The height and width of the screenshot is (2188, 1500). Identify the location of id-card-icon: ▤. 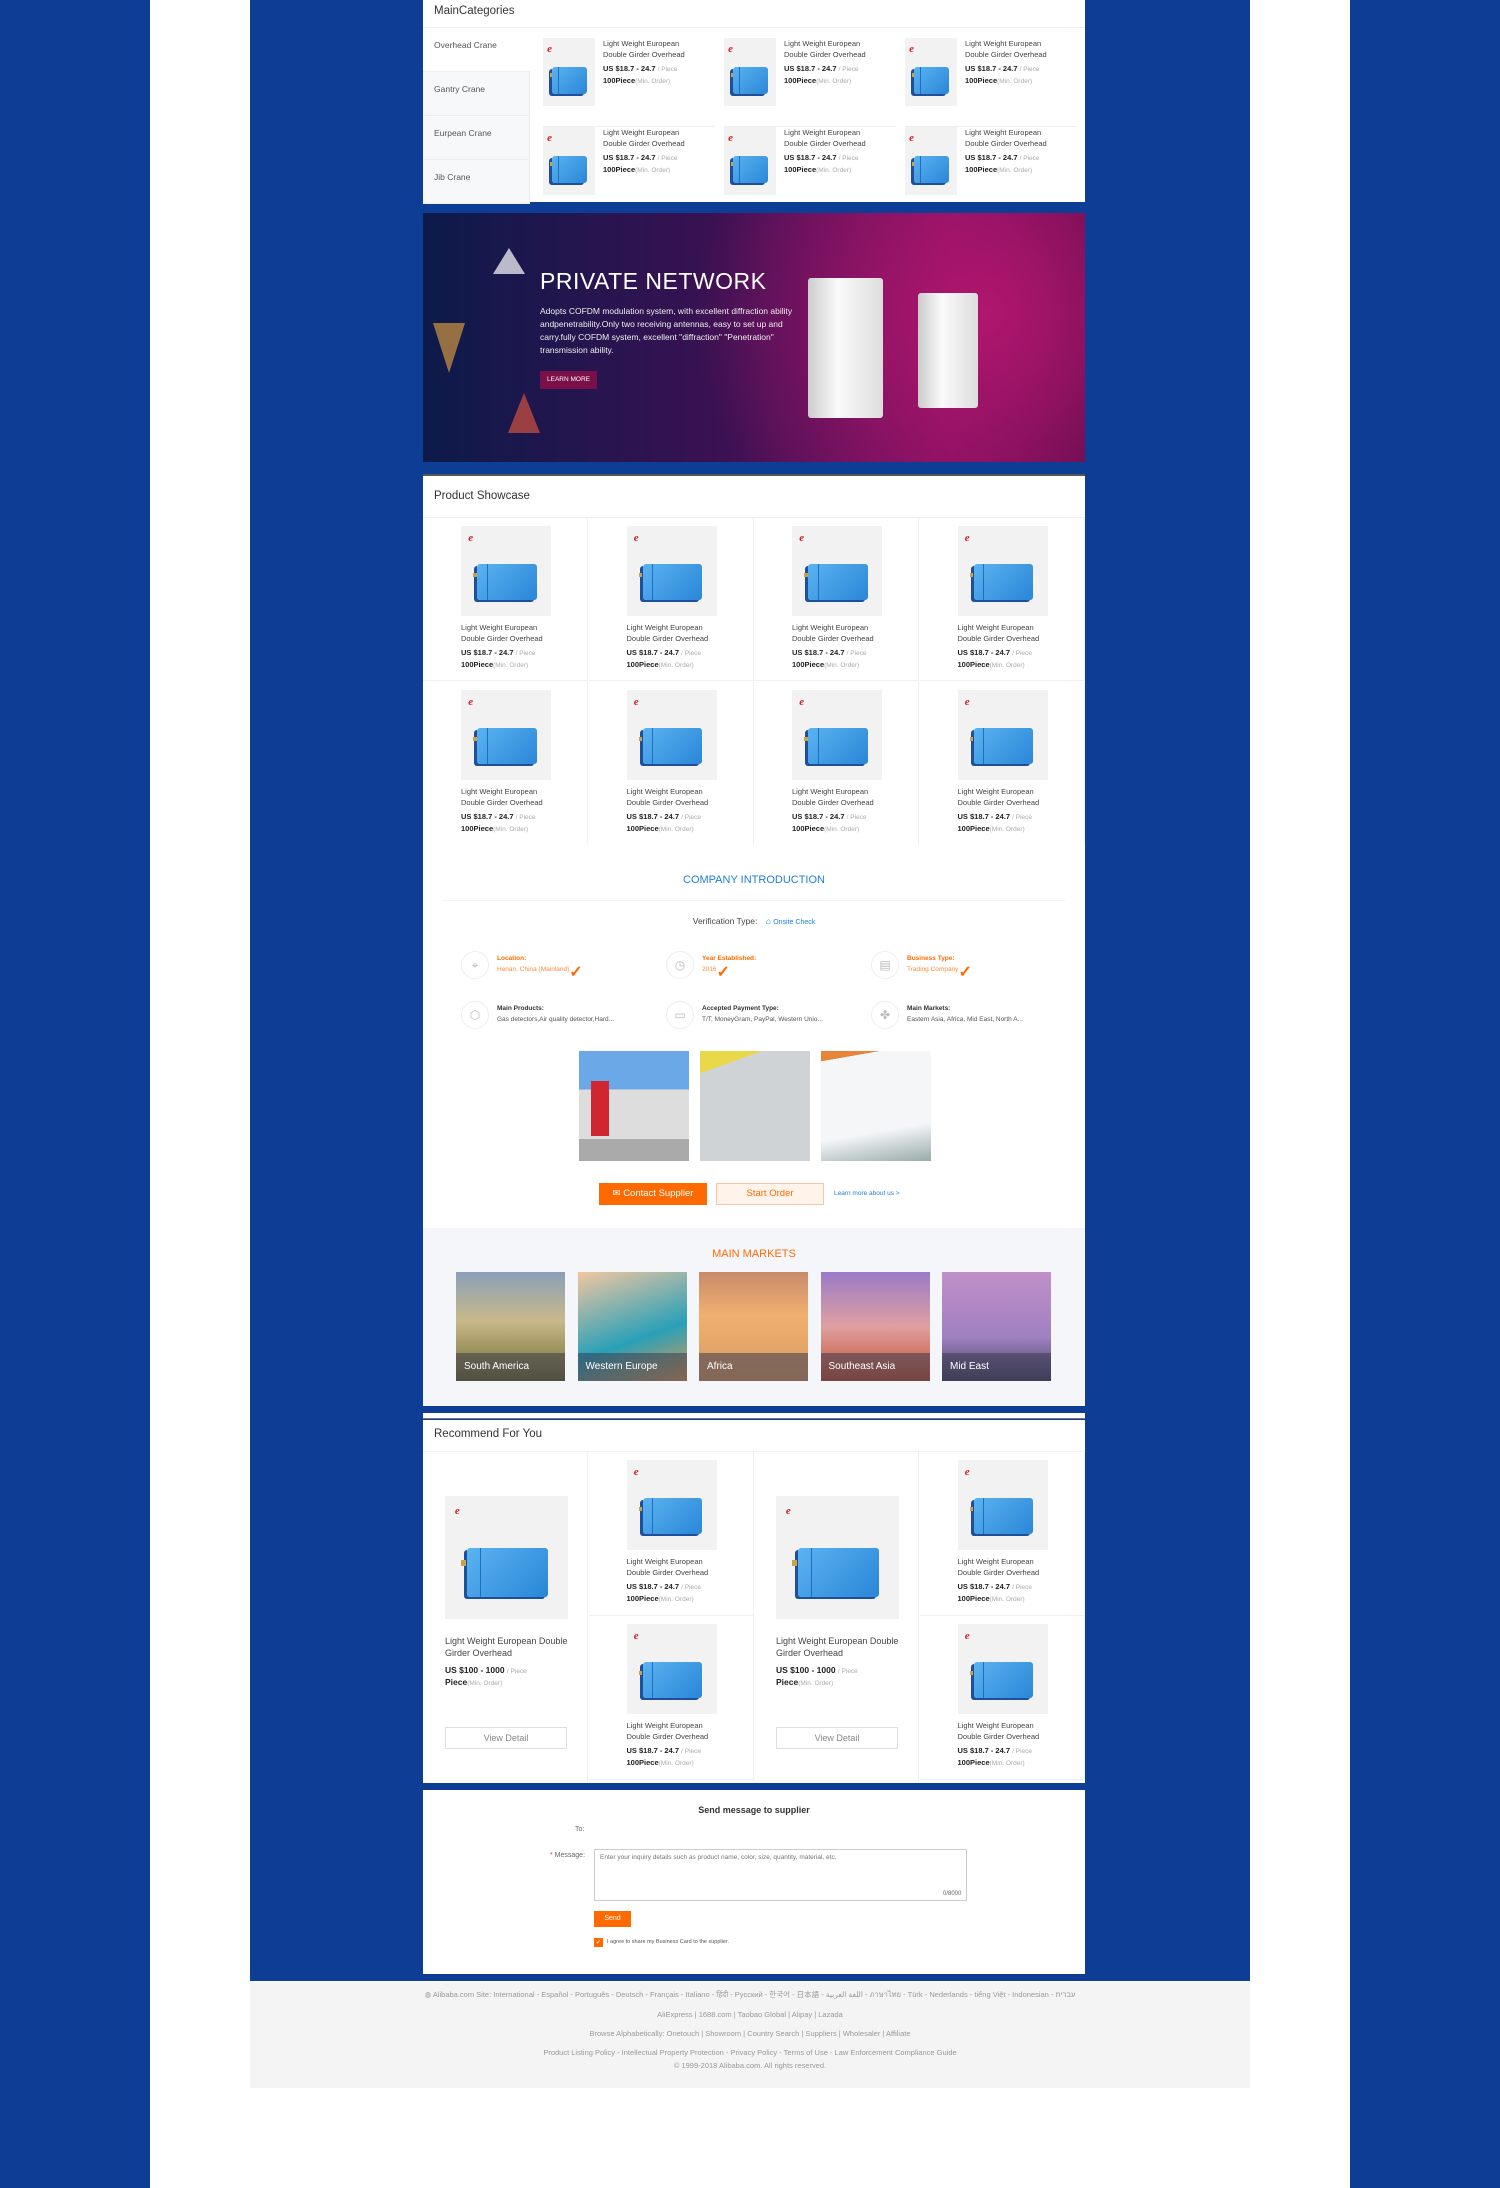
(885, 965).